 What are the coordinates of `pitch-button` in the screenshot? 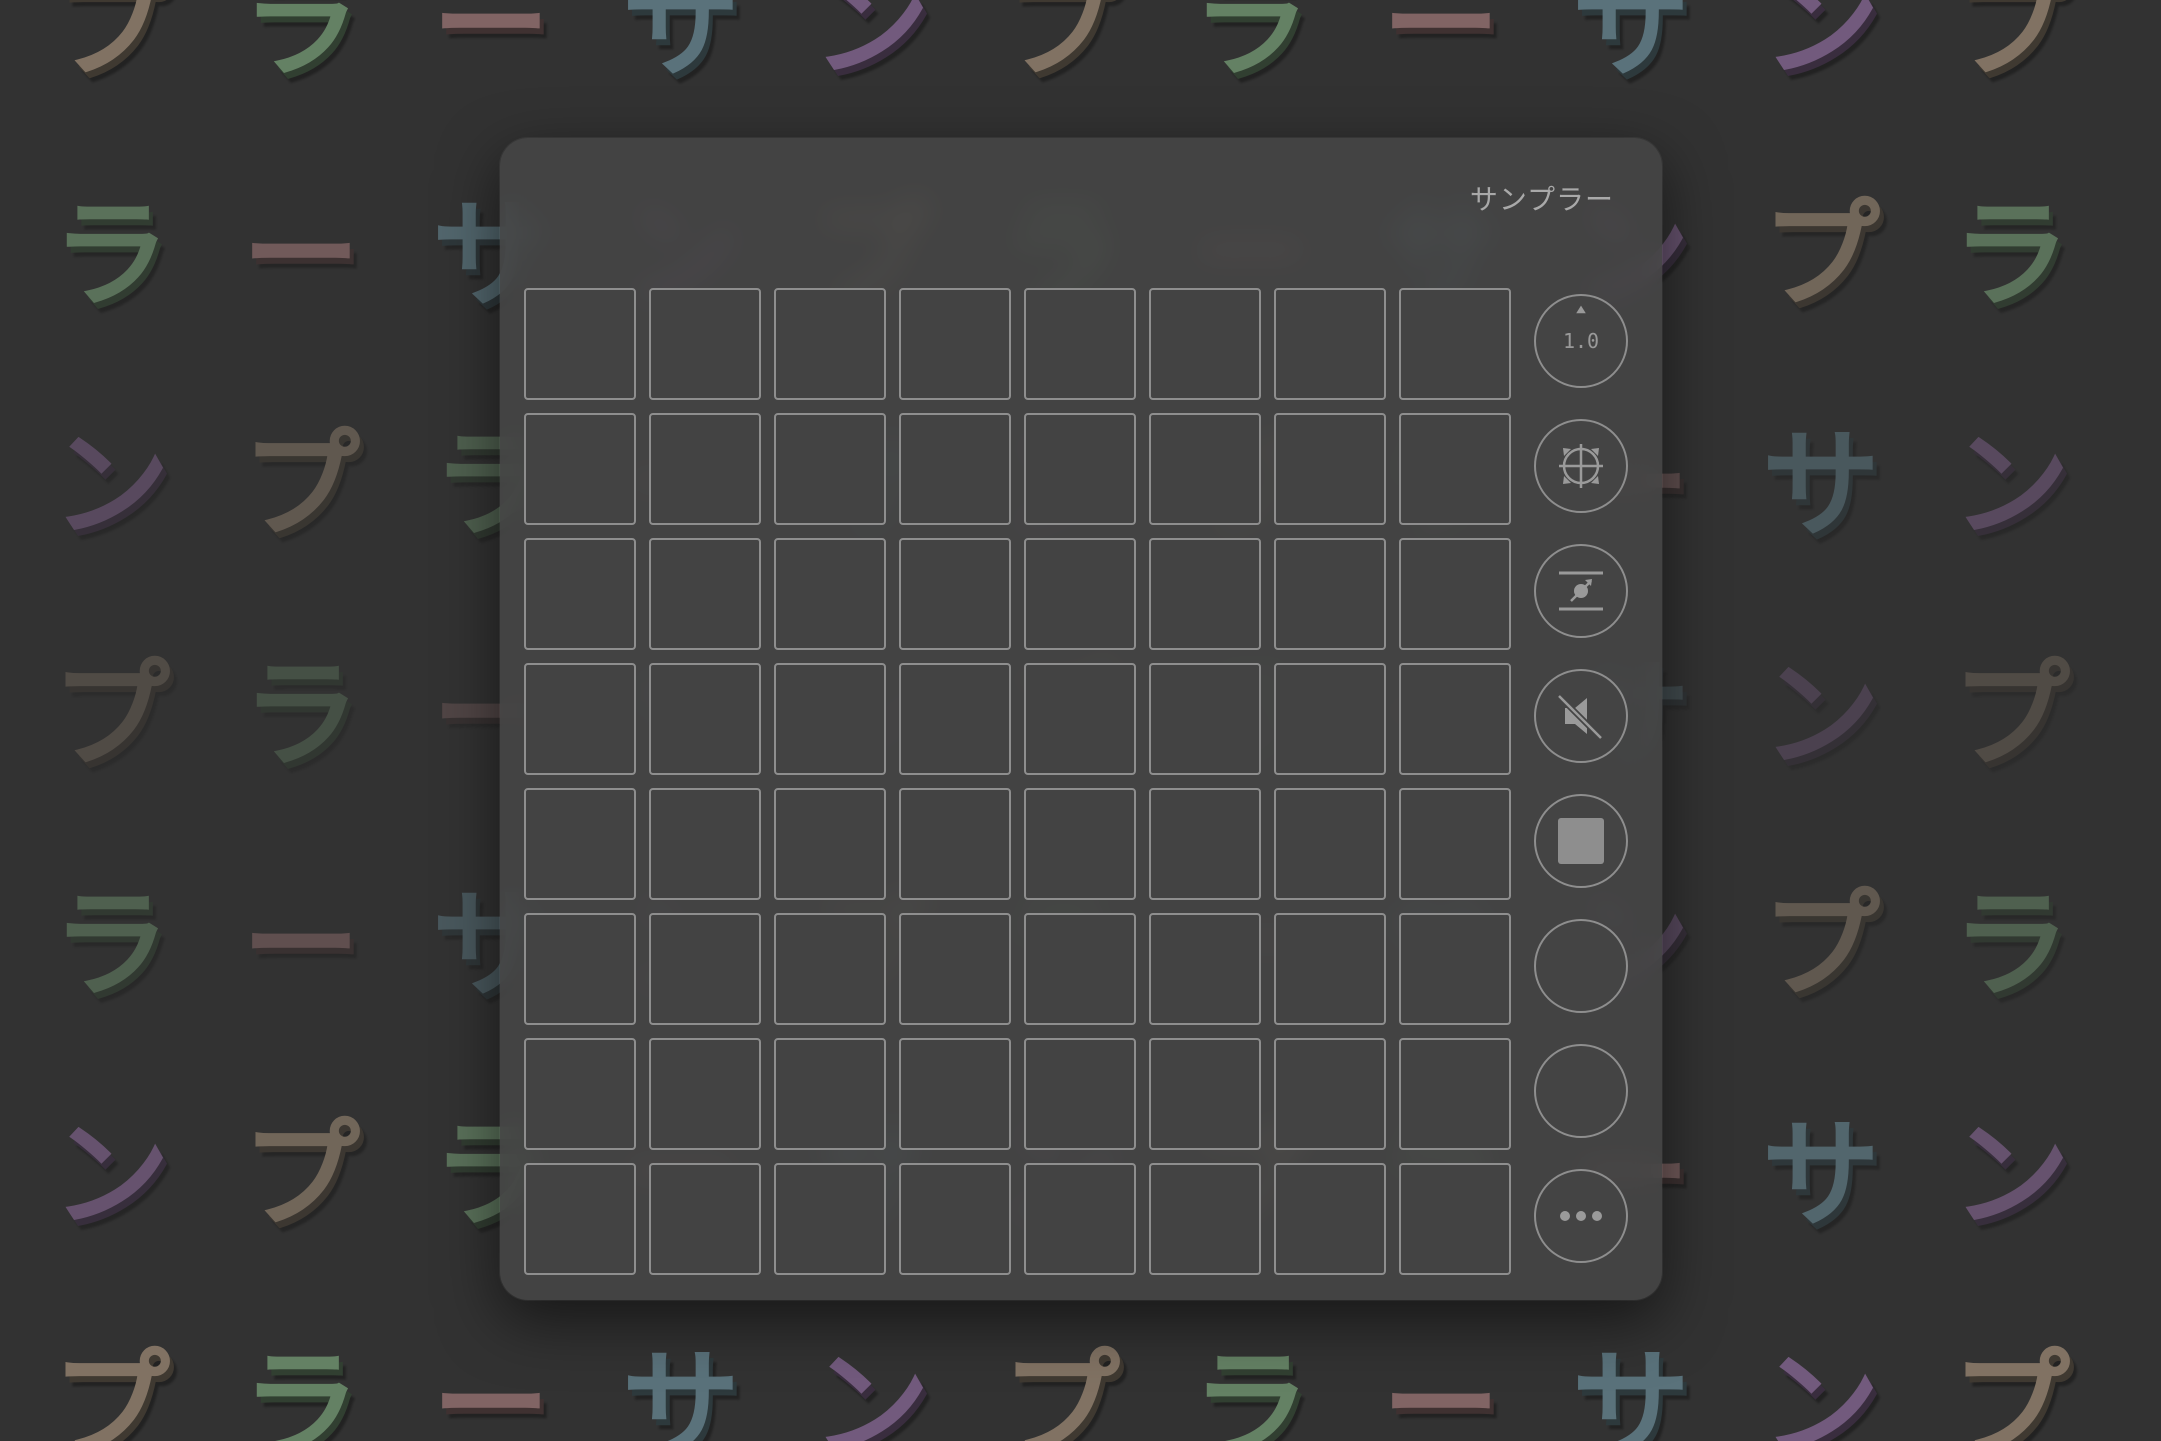 It's located at (1581, 591).